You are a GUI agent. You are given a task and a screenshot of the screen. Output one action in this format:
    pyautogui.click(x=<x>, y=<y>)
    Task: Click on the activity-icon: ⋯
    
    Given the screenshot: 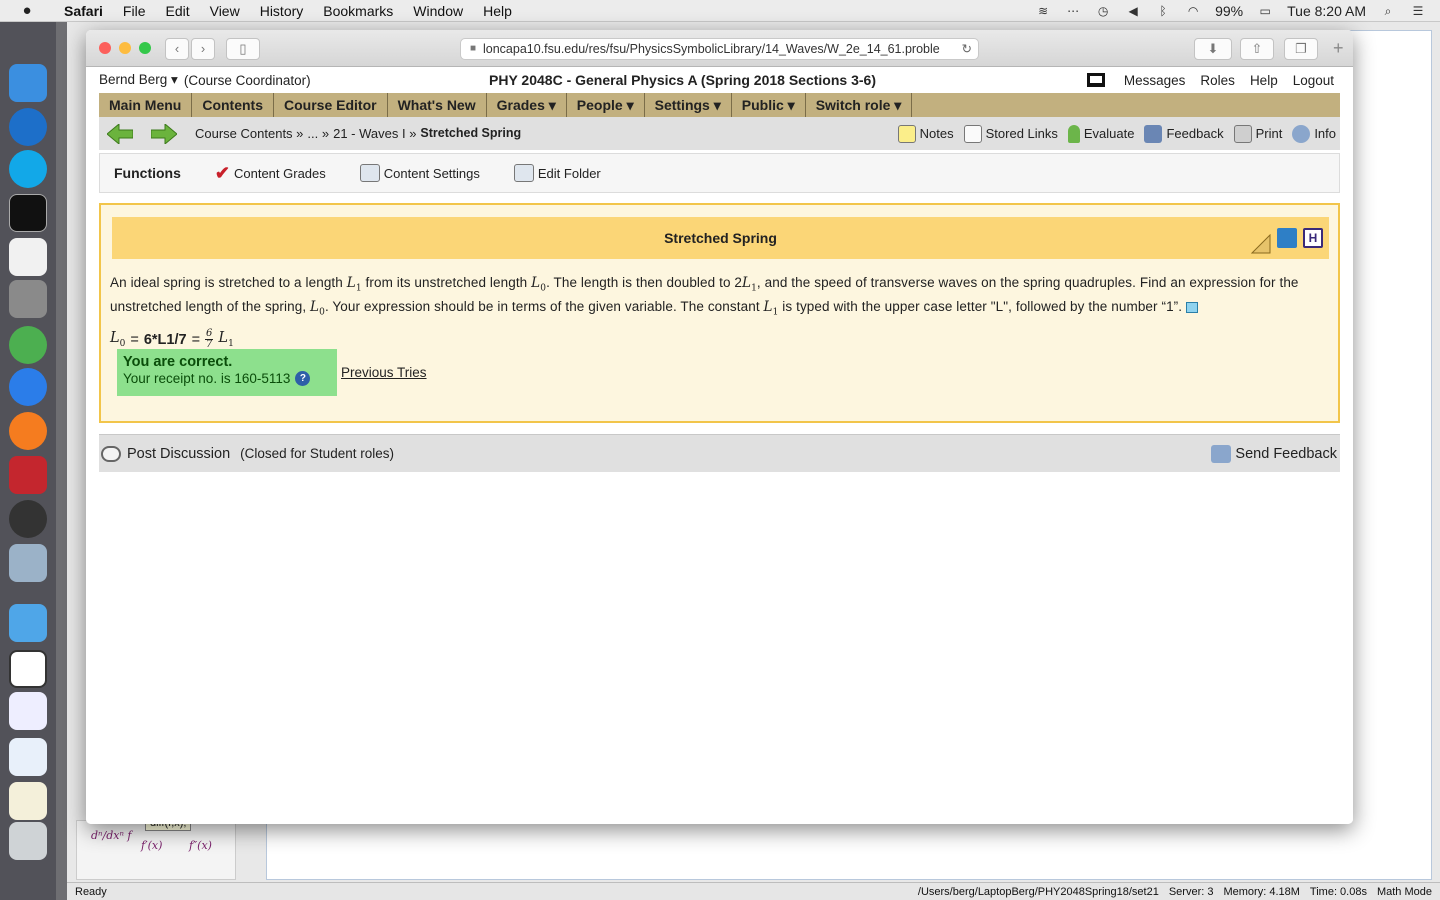 What is the action you would take?
    pyautogui.click(x=1073, y=11)
    